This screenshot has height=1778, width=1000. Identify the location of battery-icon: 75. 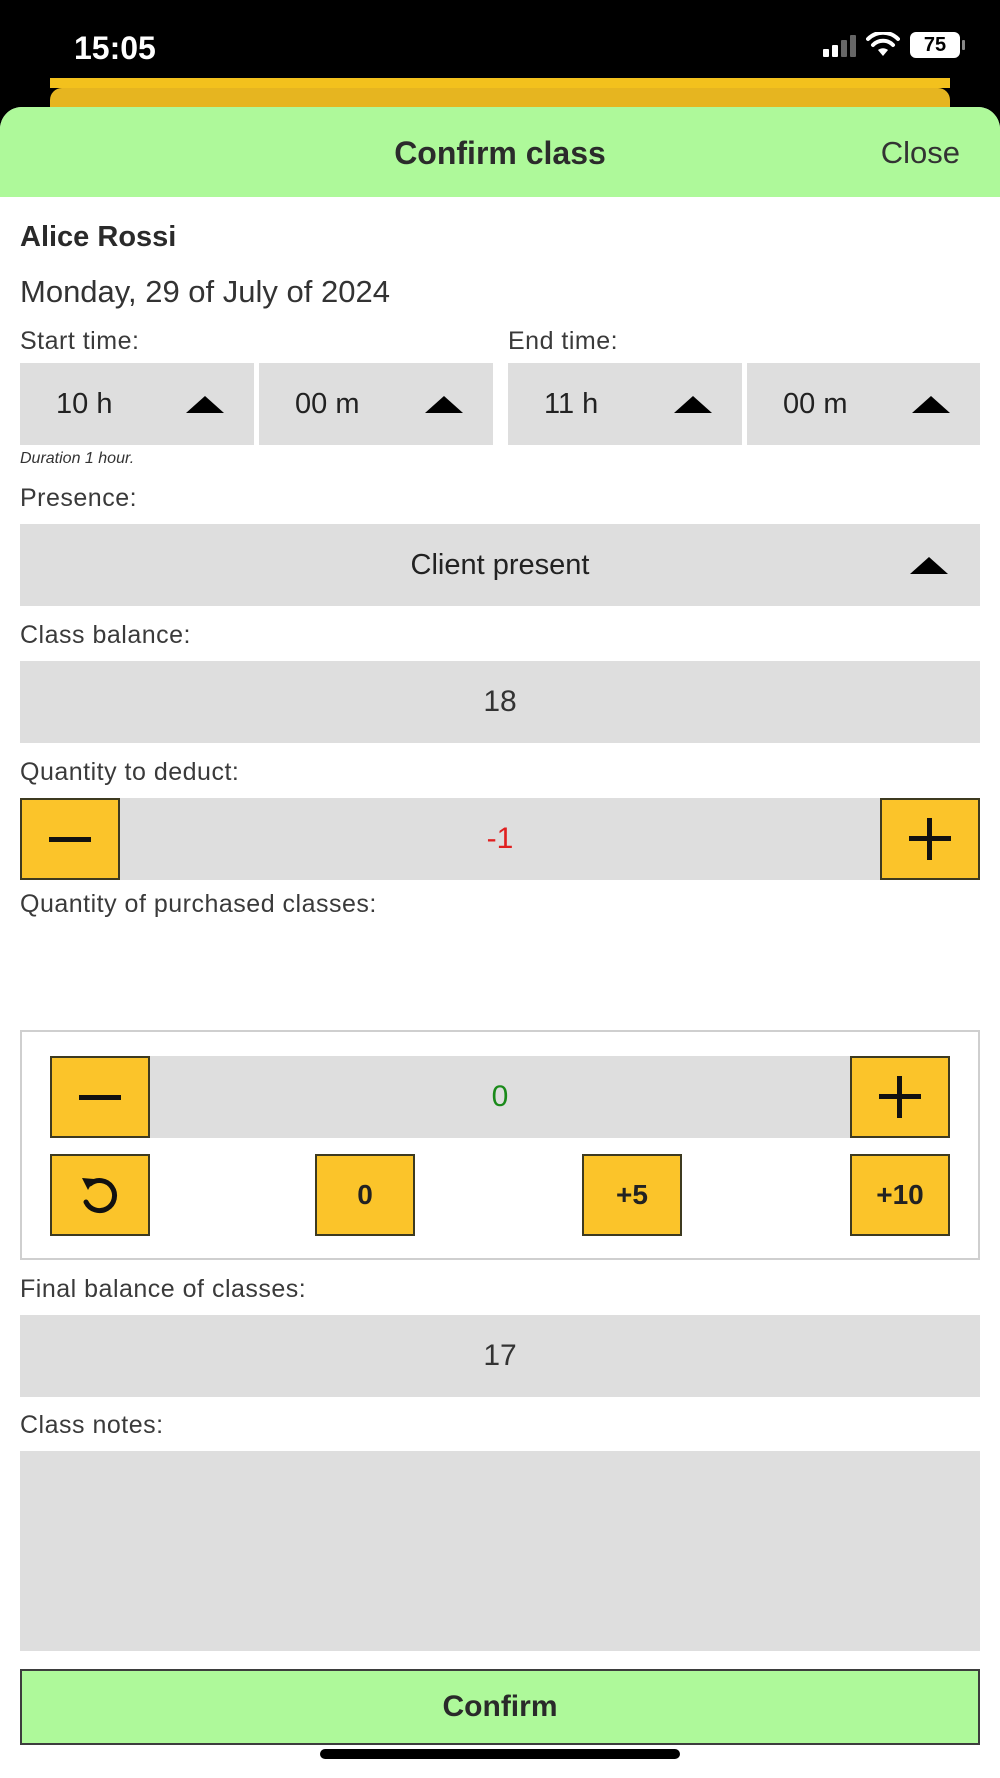
(937, 45).